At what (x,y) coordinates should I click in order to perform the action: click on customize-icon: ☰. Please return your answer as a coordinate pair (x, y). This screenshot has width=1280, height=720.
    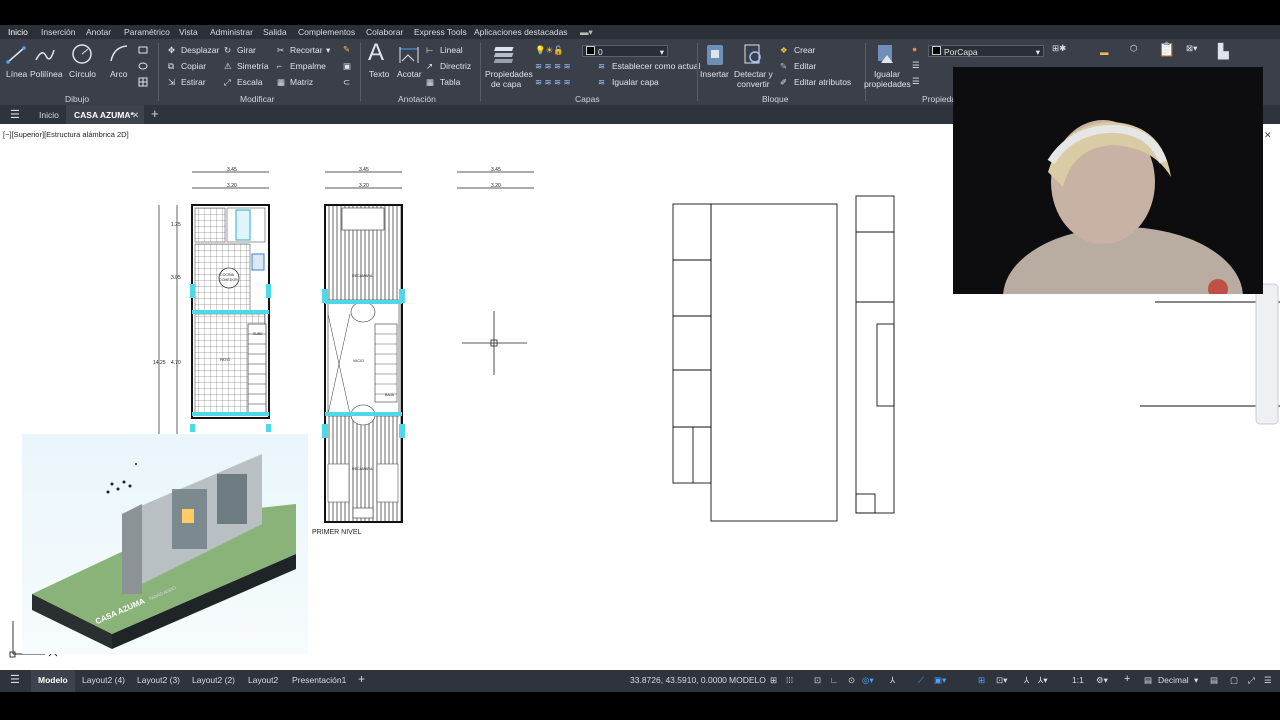
    Looking at the image, I should click on (1268, 680).